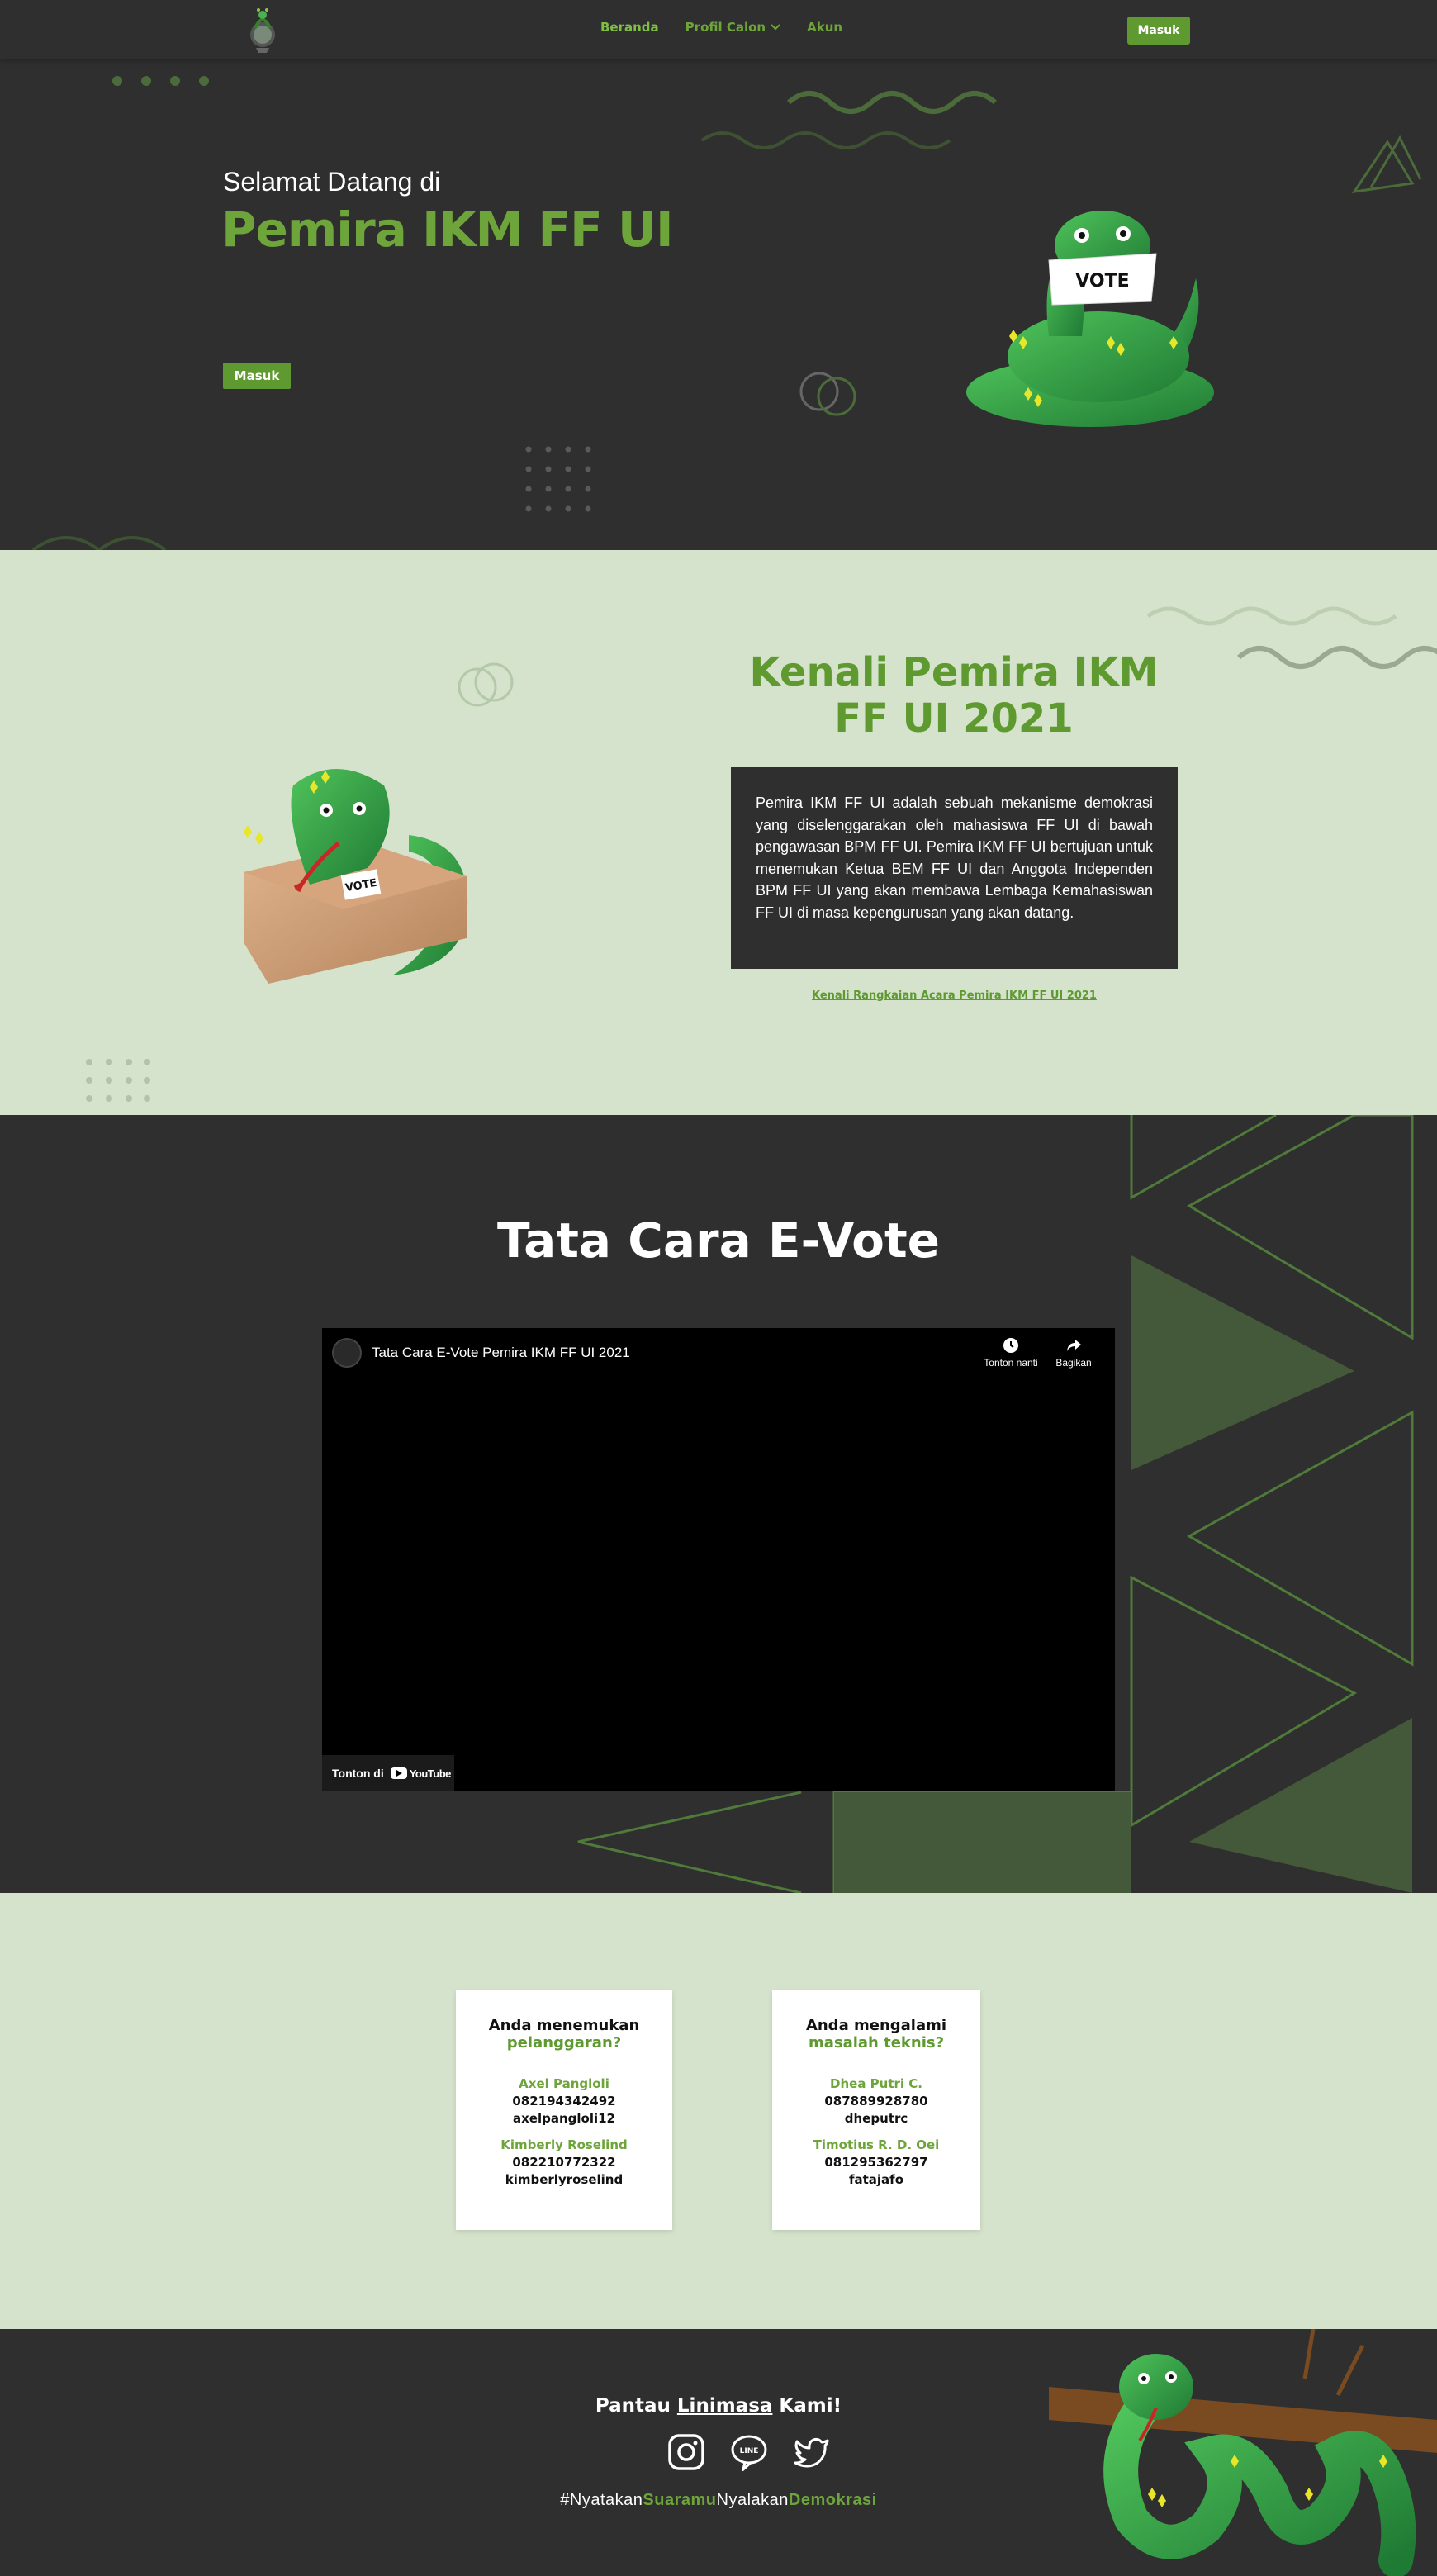 Image resolution: width=1437 pixels, height=2576 pixels. Describe the element at coordinates (776, 28) in the screenshot. I see `chevron-down-icon` at that location.